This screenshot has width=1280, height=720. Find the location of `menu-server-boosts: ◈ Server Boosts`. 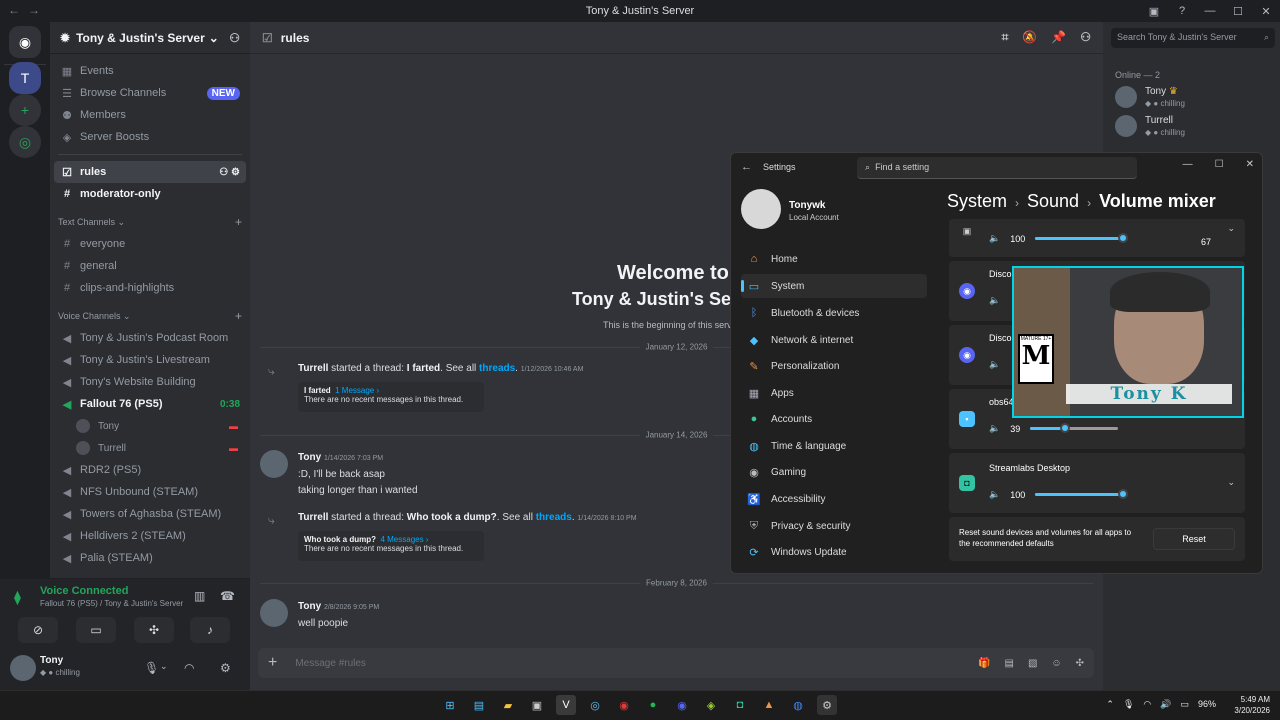

menu-server-boosts: ◈ Server Boosts is located at coordinates (150, 137).